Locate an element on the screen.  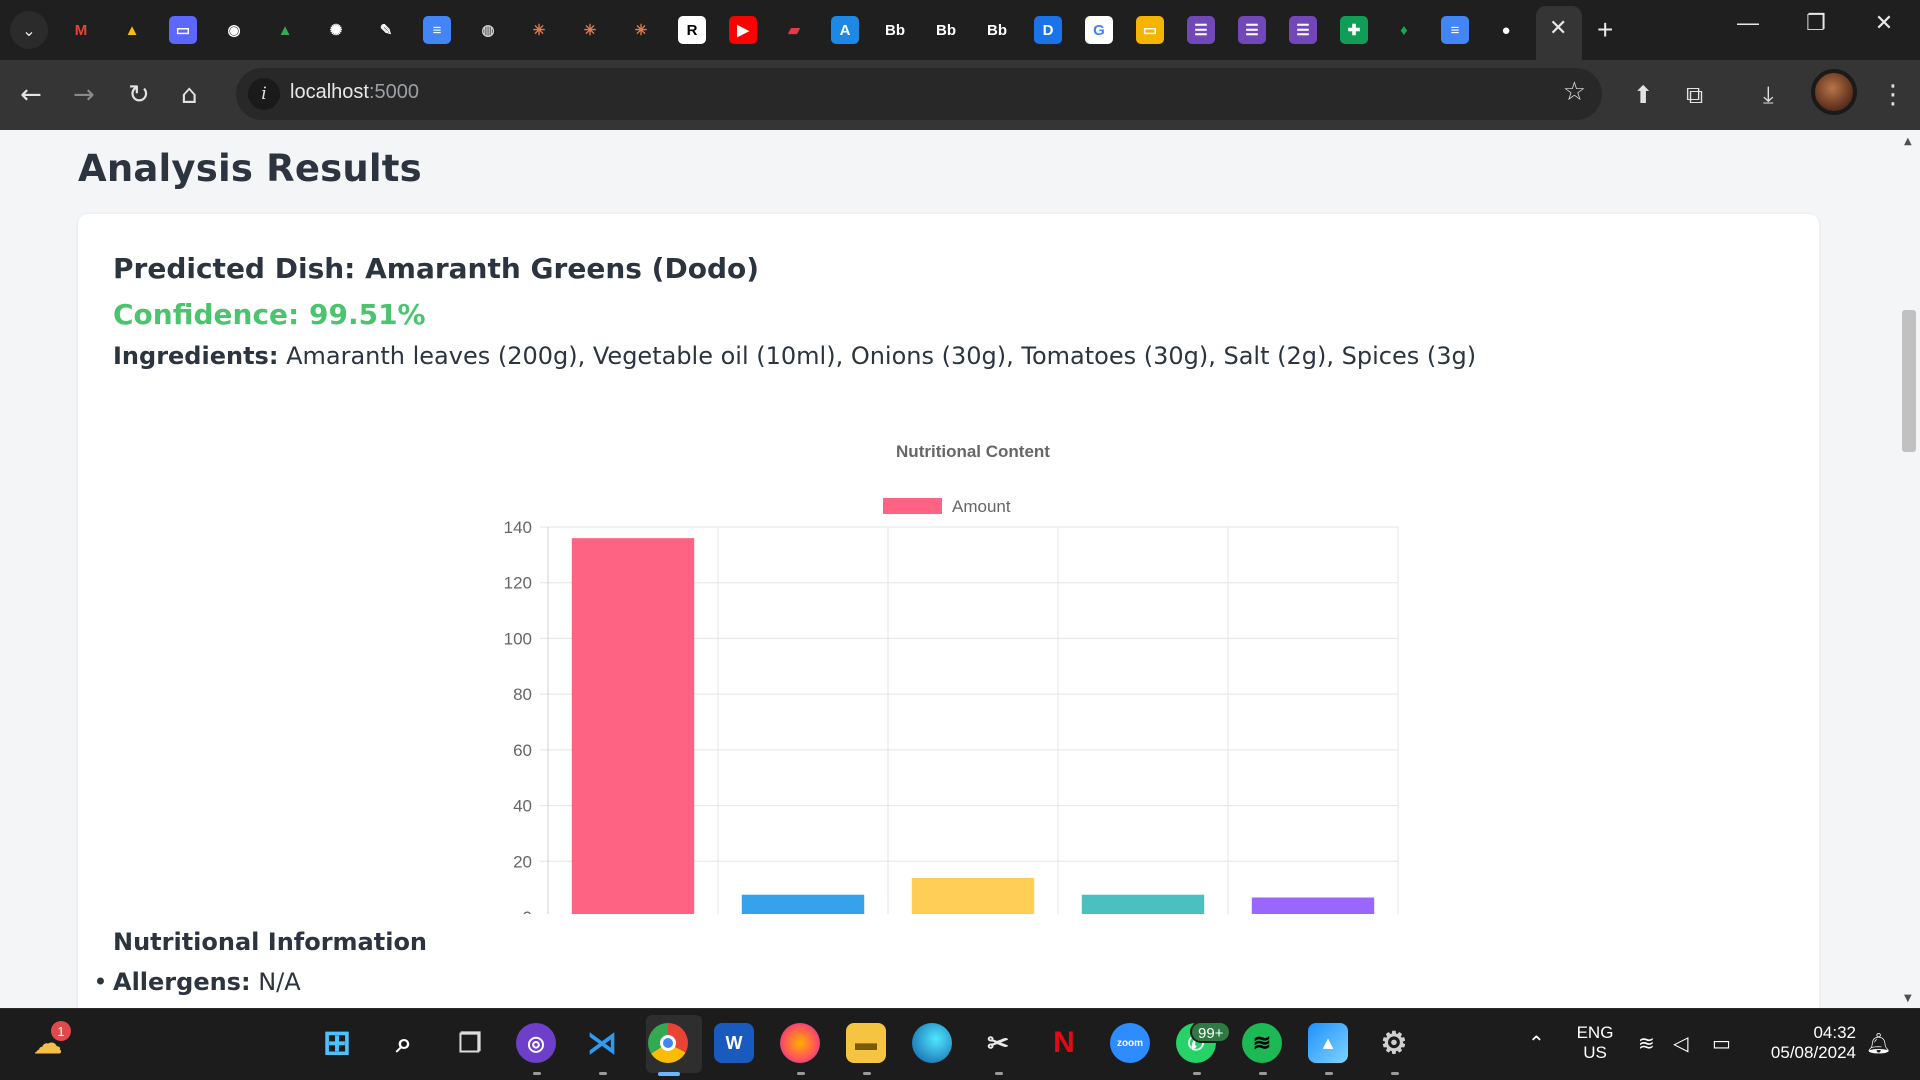
stripe-icon: ▰ is located at coordinates (794, 30).